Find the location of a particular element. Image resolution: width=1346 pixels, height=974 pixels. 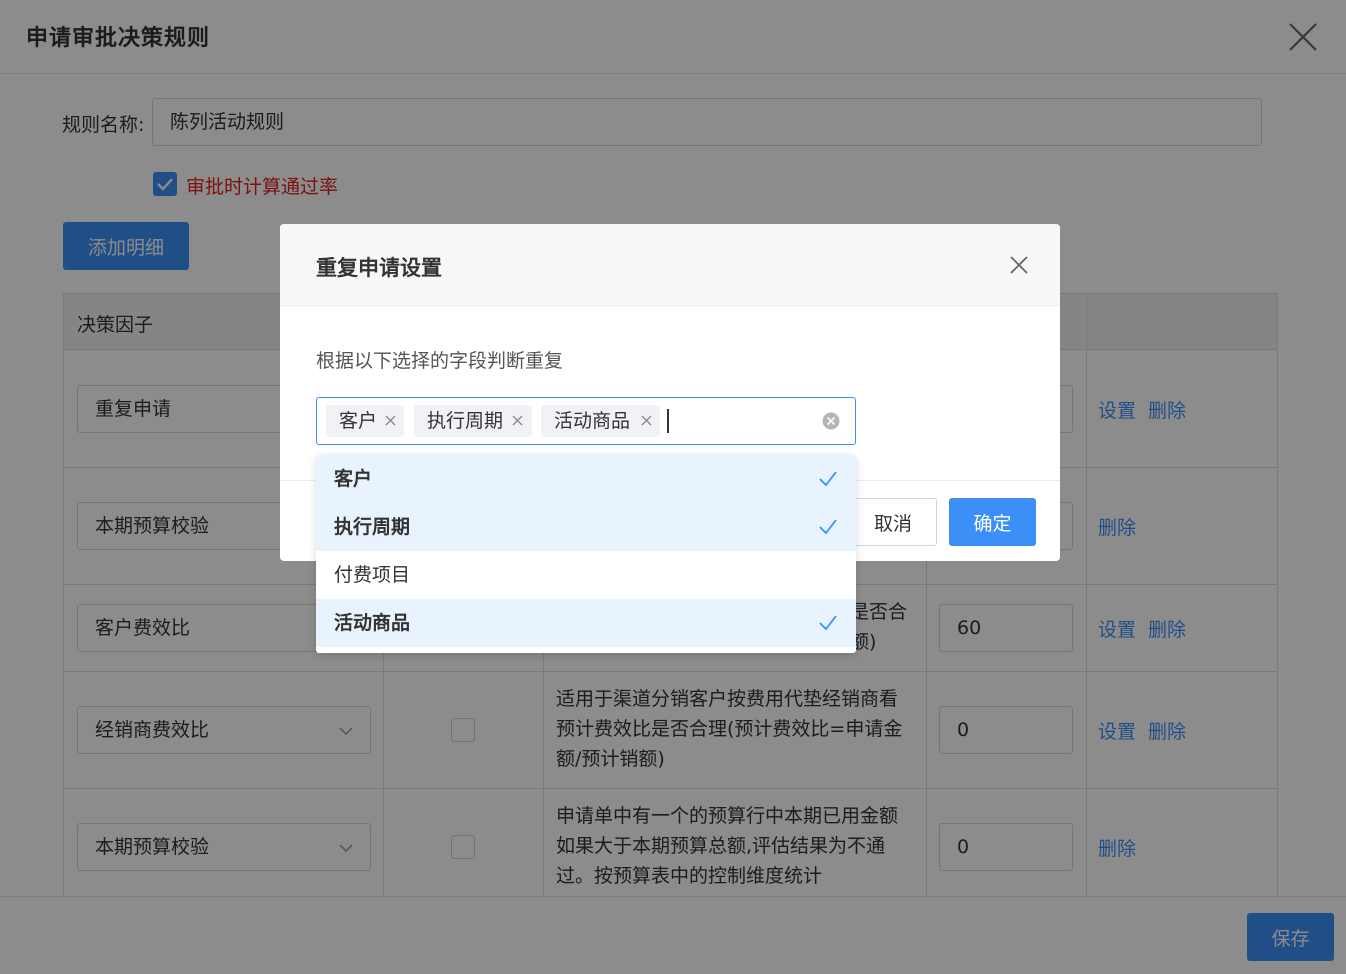

field-multiselect: 客户 执行周期 活动商品 is located at coordinates (586, 421).